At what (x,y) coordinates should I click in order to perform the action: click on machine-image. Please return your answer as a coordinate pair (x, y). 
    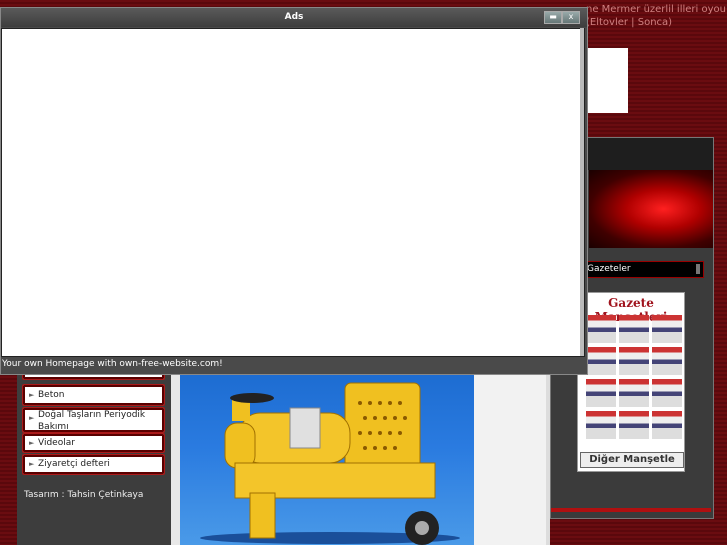
    Looking at the image, I should click on (327, 456).